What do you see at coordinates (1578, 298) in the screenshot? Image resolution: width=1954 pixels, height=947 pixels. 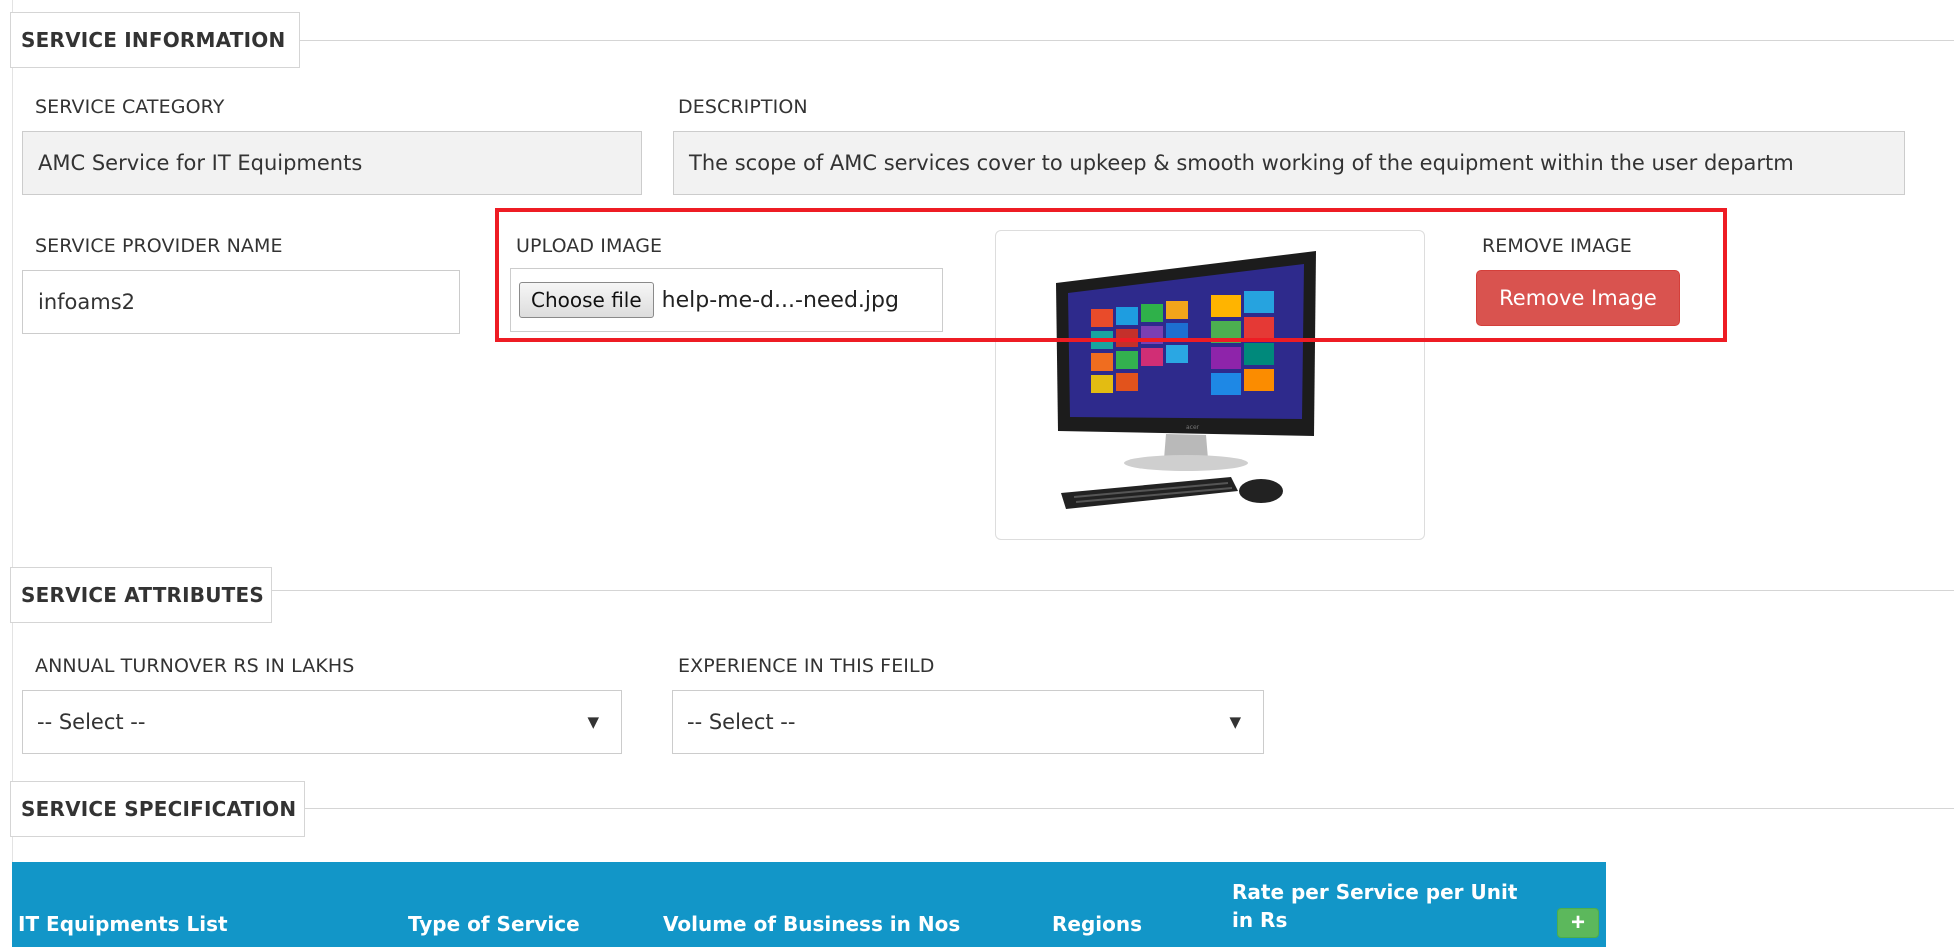 I see `remove-image-button: Remove Image` at bounding box center [1578, 298].